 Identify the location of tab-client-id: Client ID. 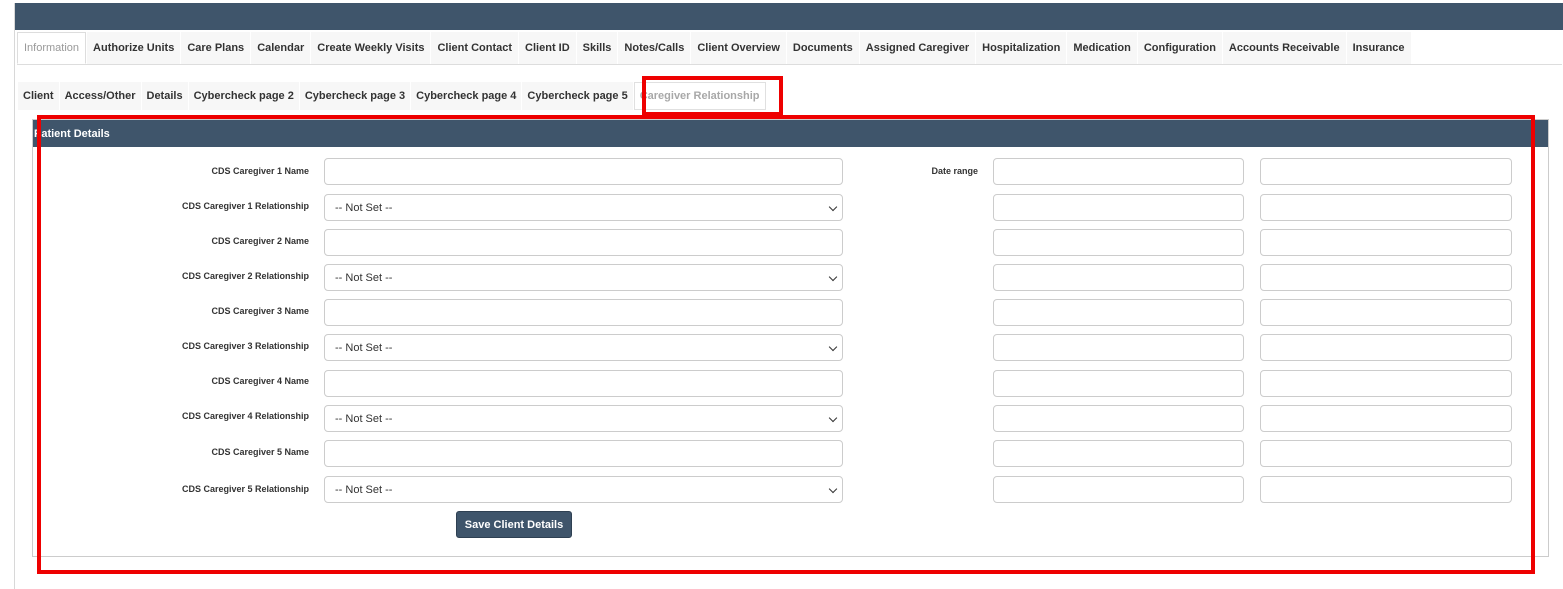
(547, 48).